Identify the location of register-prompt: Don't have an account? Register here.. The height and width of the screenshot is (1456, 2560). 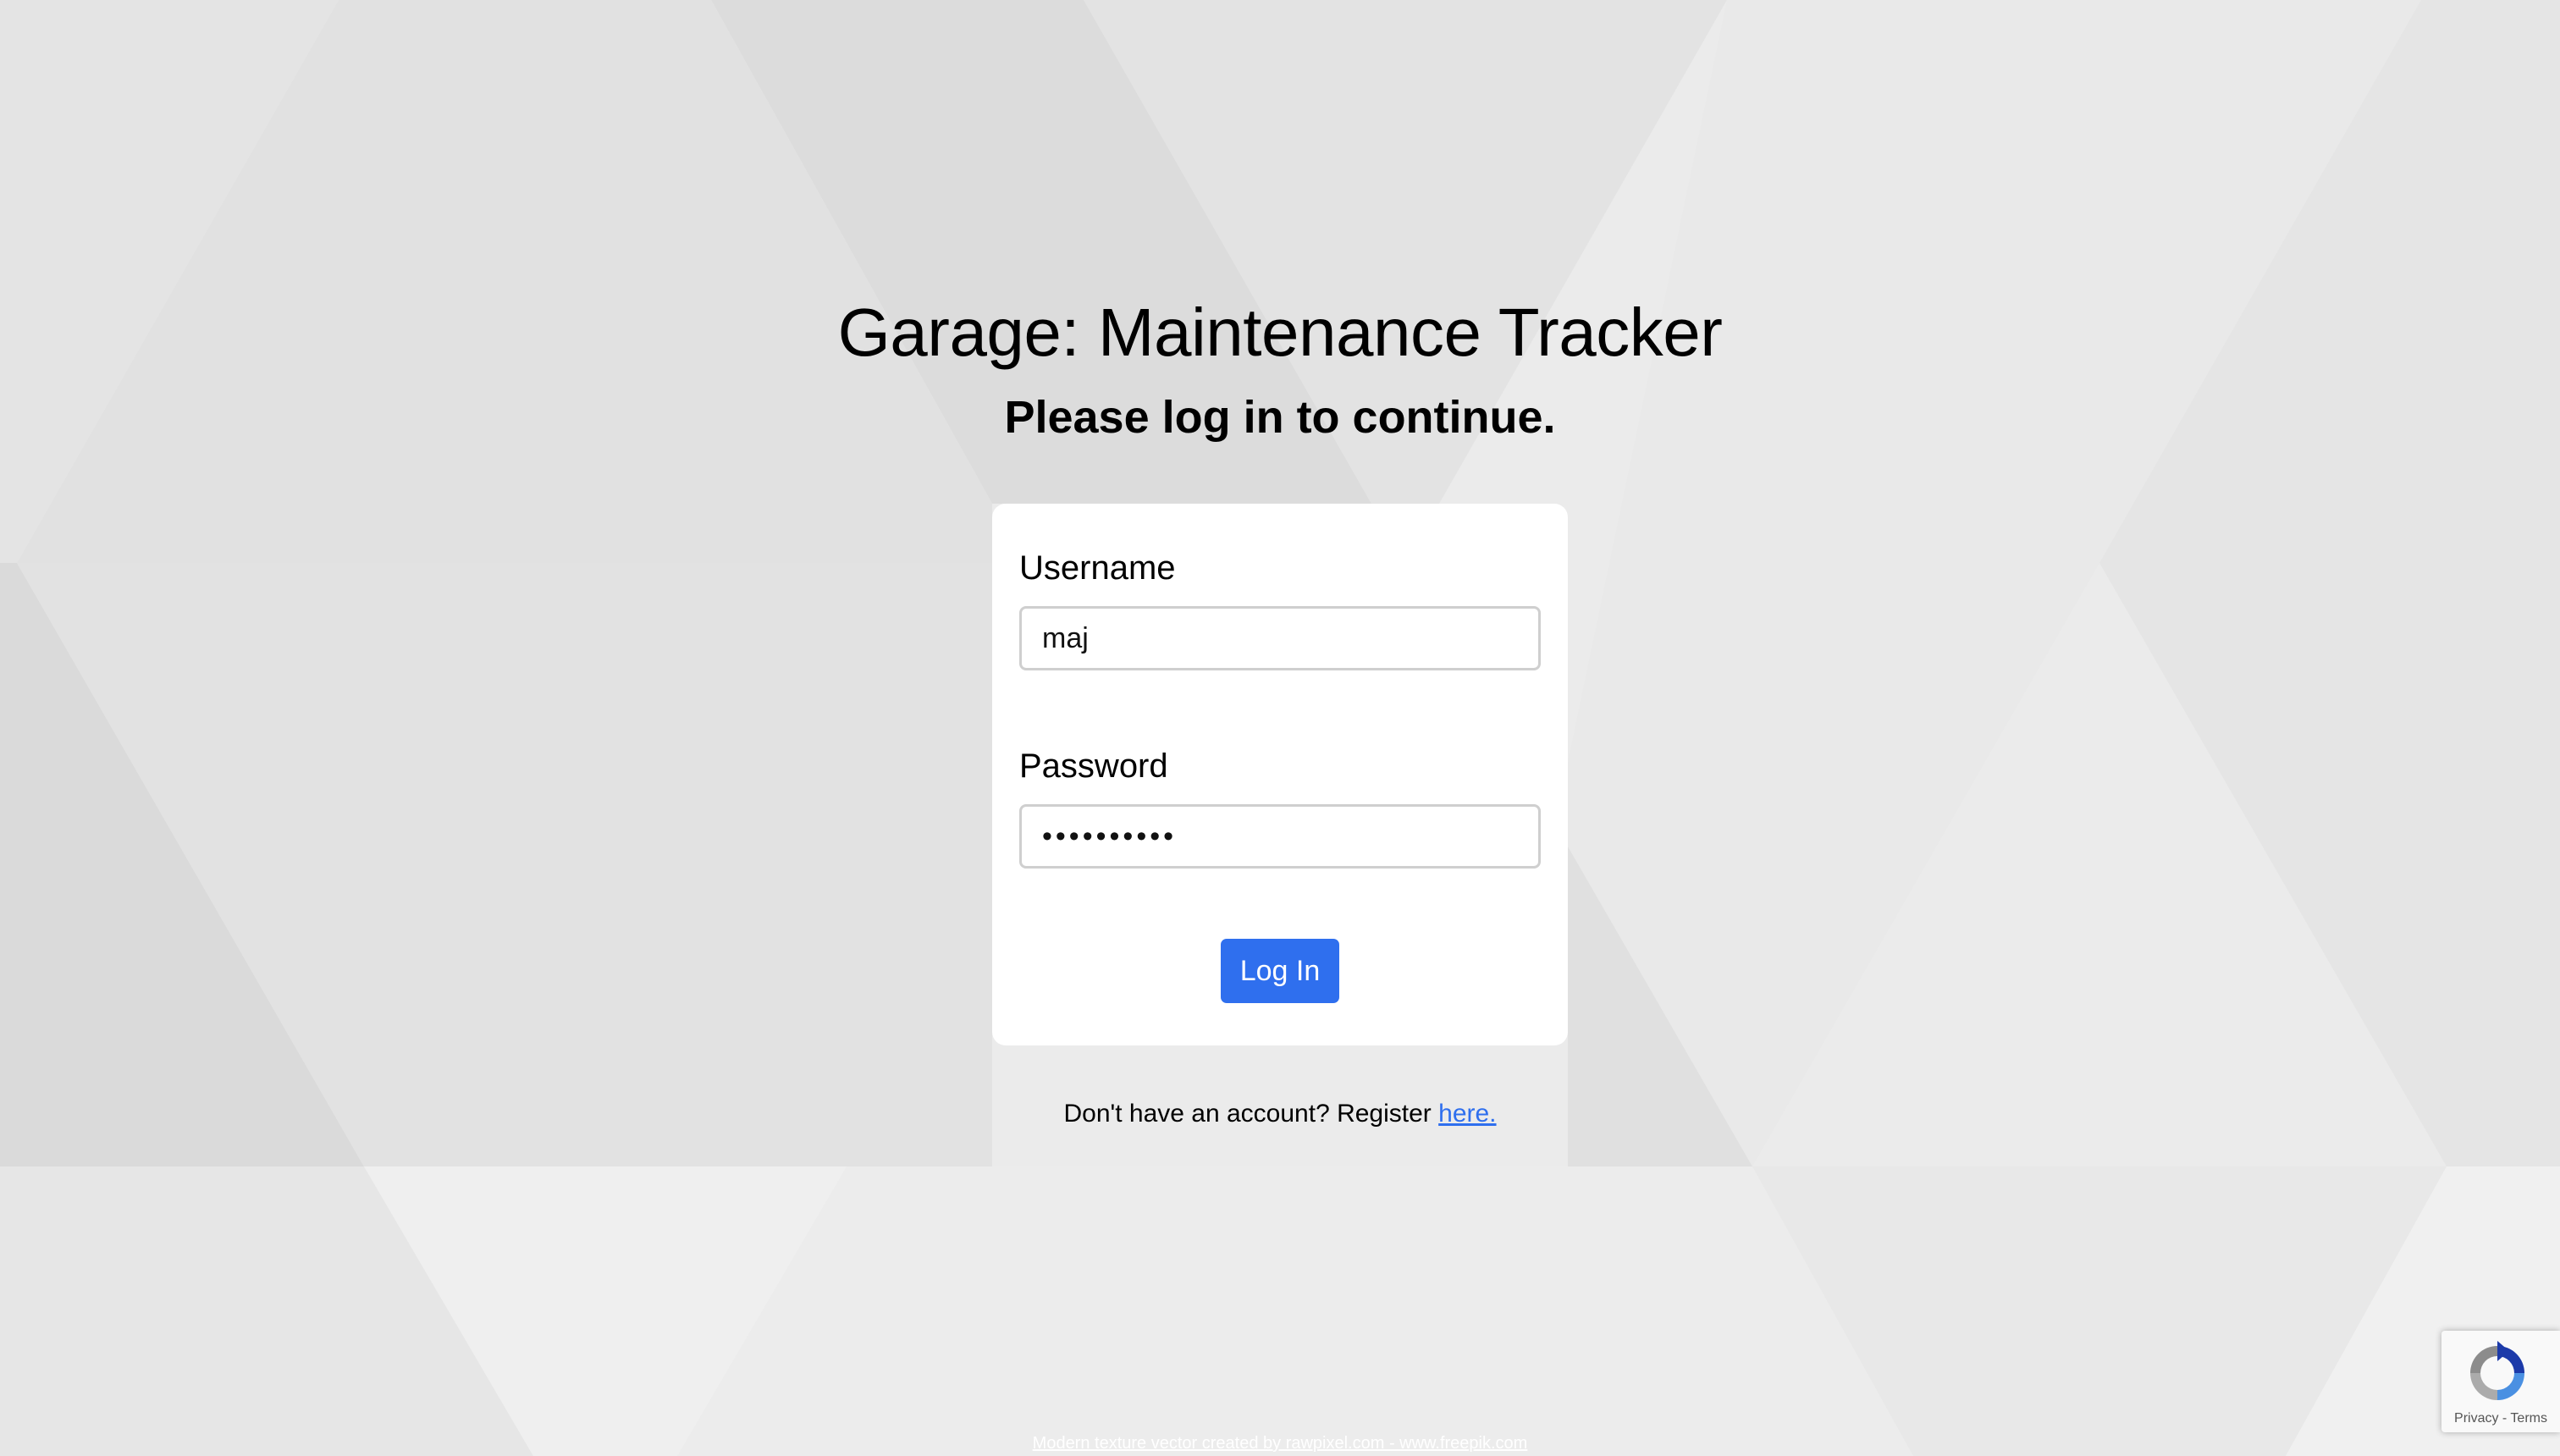
(1280, 1114).